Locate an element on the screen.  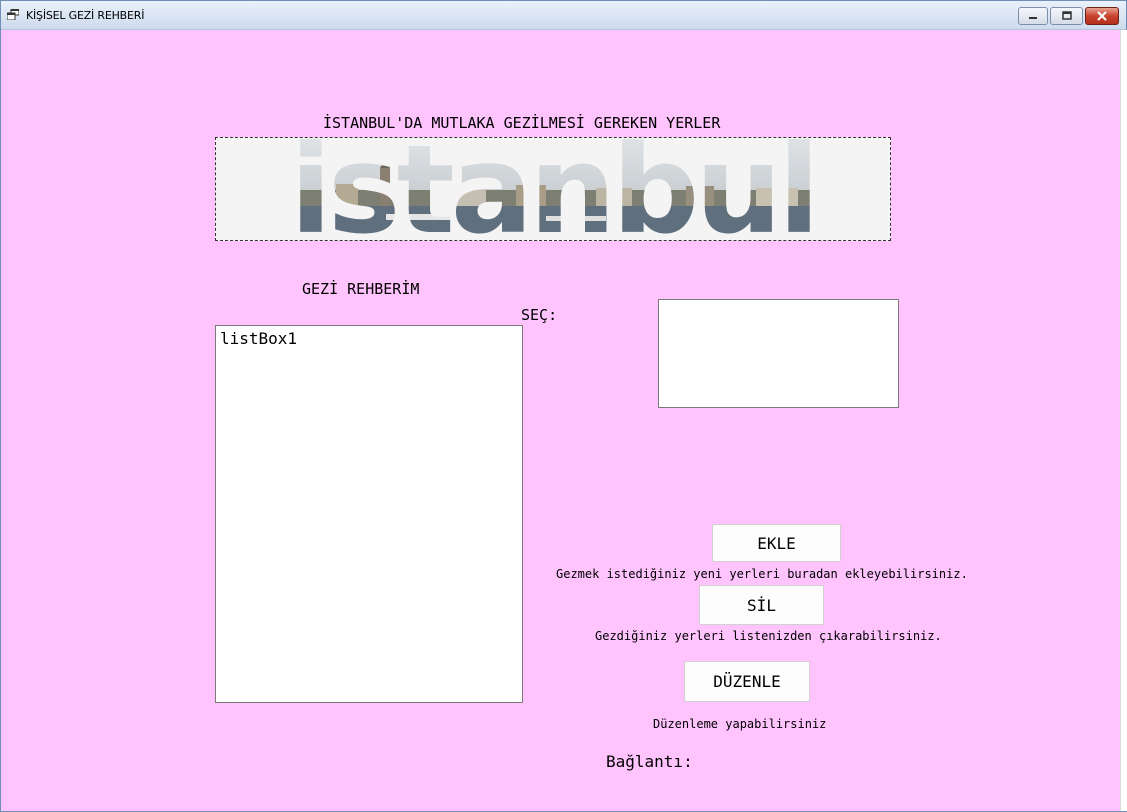
maximize-button is located at coordinates (1066, 16).